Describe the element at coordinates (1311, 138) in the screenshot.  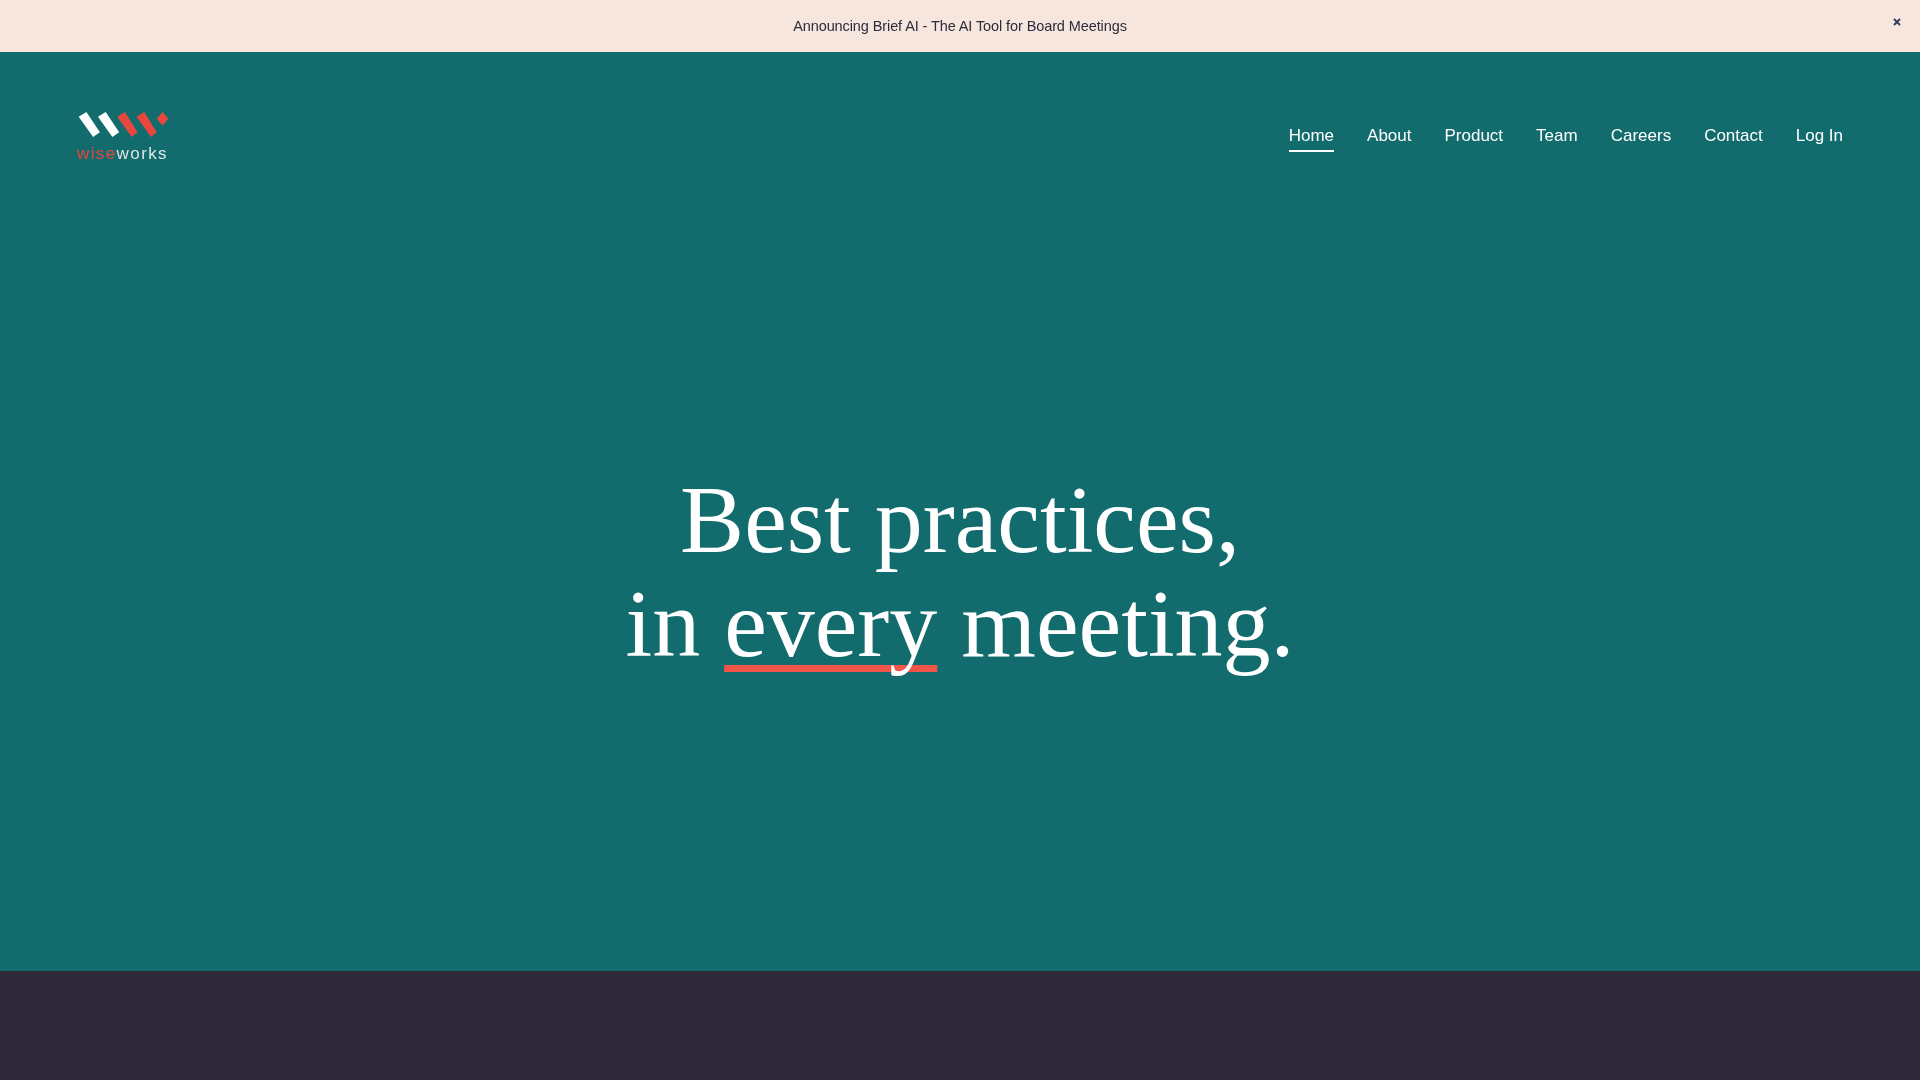
I see `nav-link: Home` at that location.